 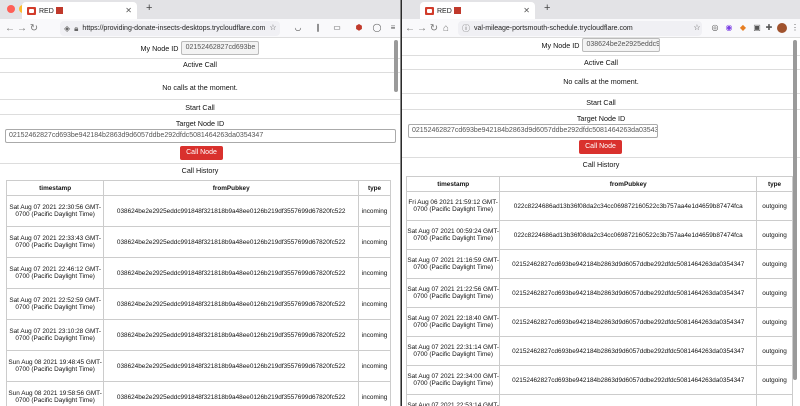 I want to click on home-icon: ⌂, so click(x=446, y=28).